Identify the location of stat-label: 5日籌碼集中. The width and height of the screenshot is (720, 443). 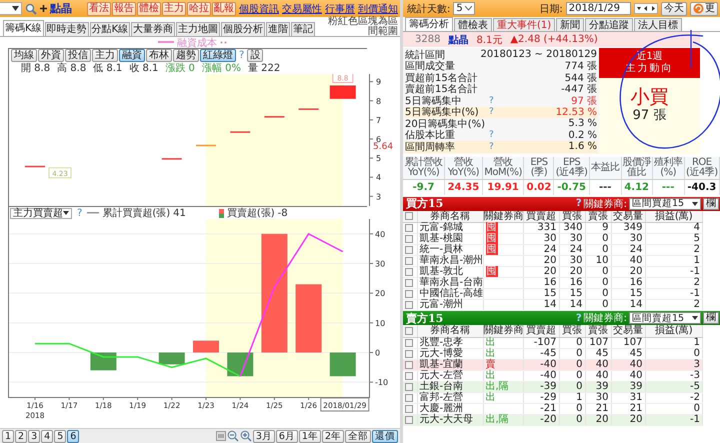
(433, 100).